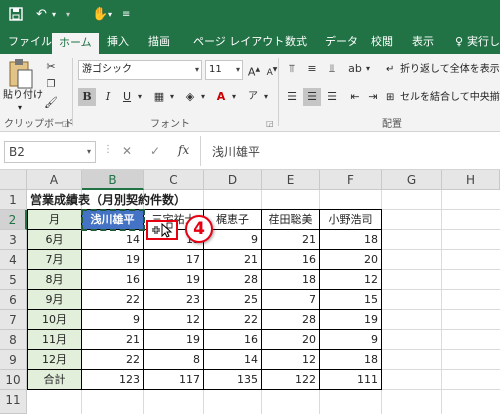 Image resolution: width=500 pixels, height=414 pixels. Describe the element at coordinates (290, 380) in the screenshot. I see `value-cell: 122` at that location.